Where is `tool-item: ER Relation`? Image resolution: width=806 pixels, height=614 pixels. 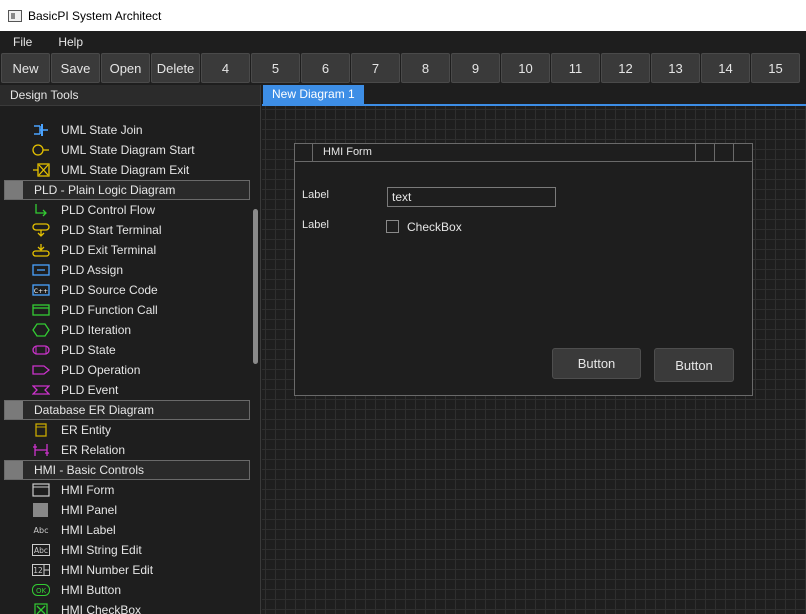
tool-item: ER Relation is located at coordinates (126, 450).